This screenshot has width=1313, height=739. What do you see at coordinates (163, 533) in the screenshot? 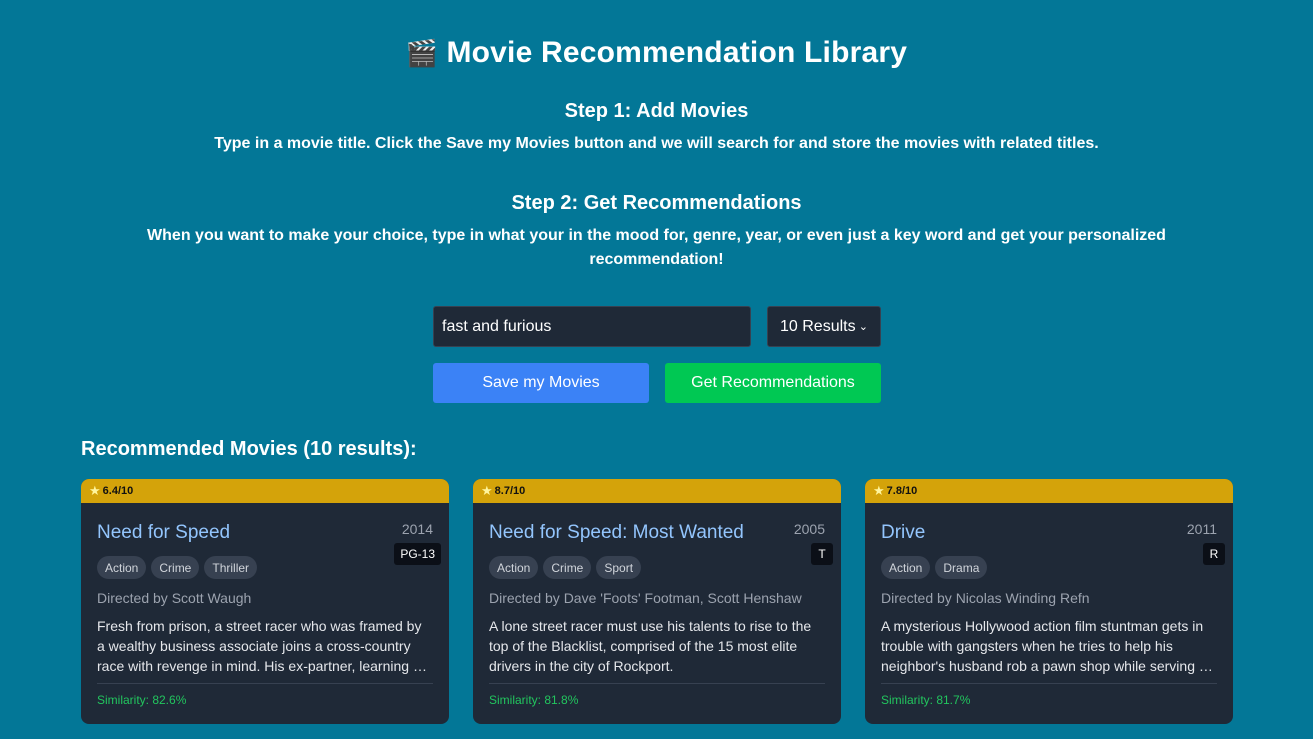
I see `movie-title: Need for Speed` at bounding box center [163, 533].